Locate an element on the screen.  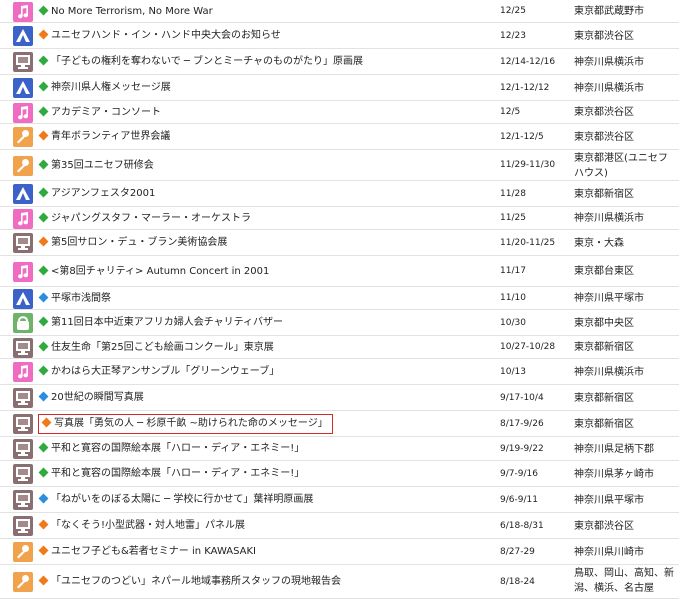
event-title-link: 「子どもの権利を奪わないで ─ ブンとミーチャのものがたり」原画展 is located at coordinates (200, 62).